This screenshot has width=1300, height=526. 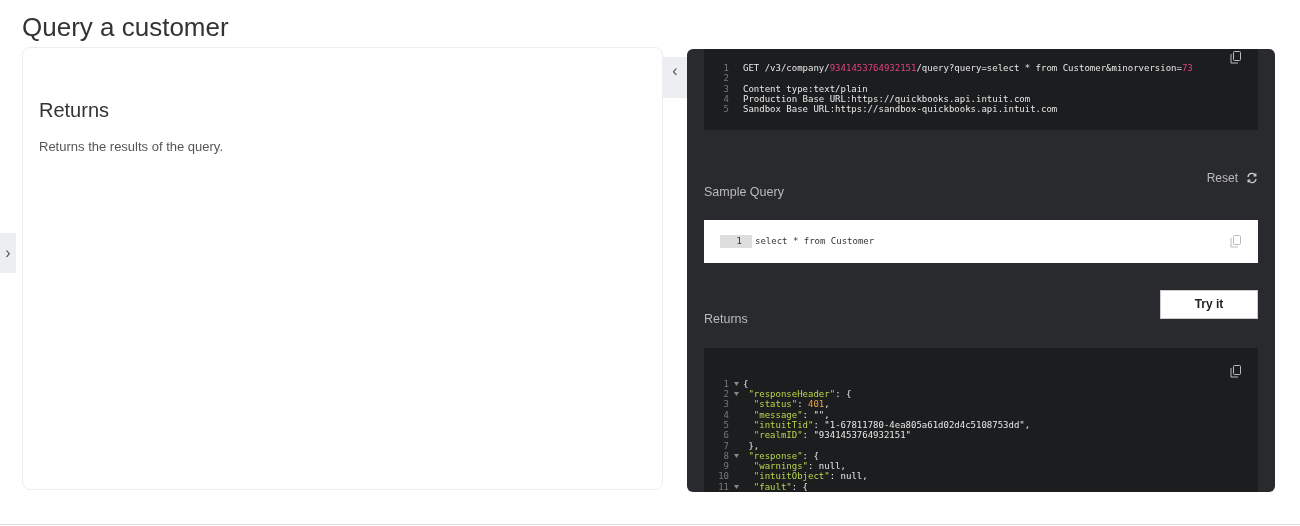 What do you see at coordinates (675, 77) in the screenshot?
I see `collapse-panel-button: ‹` at bounding box center [675, 77].